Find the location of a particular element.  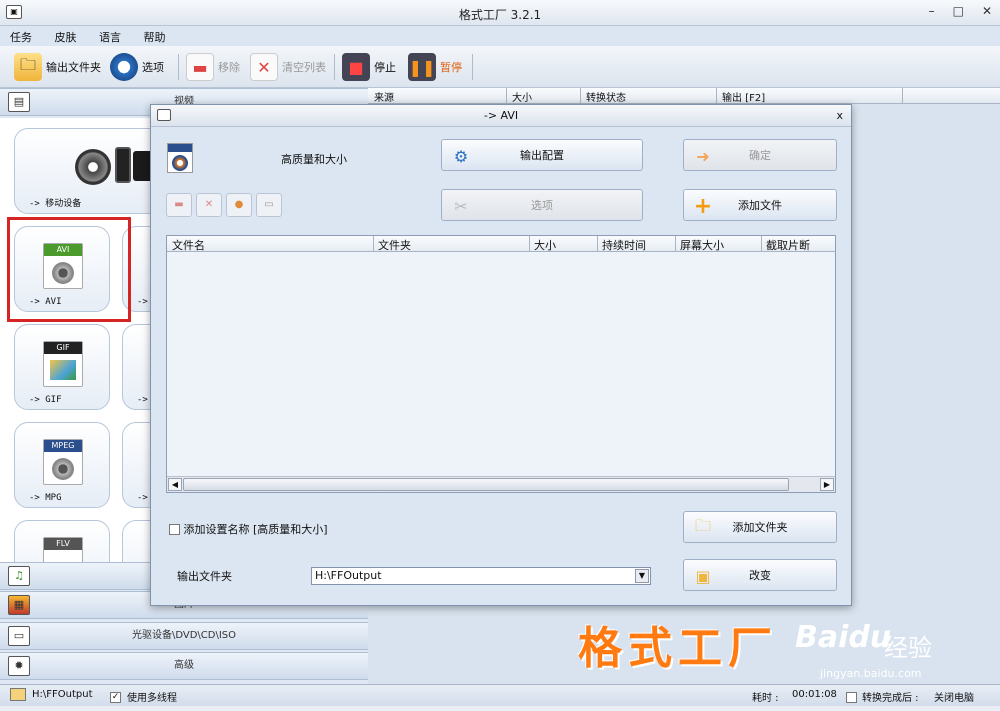

dialog-app-icon is located at coordinates (164, 115).